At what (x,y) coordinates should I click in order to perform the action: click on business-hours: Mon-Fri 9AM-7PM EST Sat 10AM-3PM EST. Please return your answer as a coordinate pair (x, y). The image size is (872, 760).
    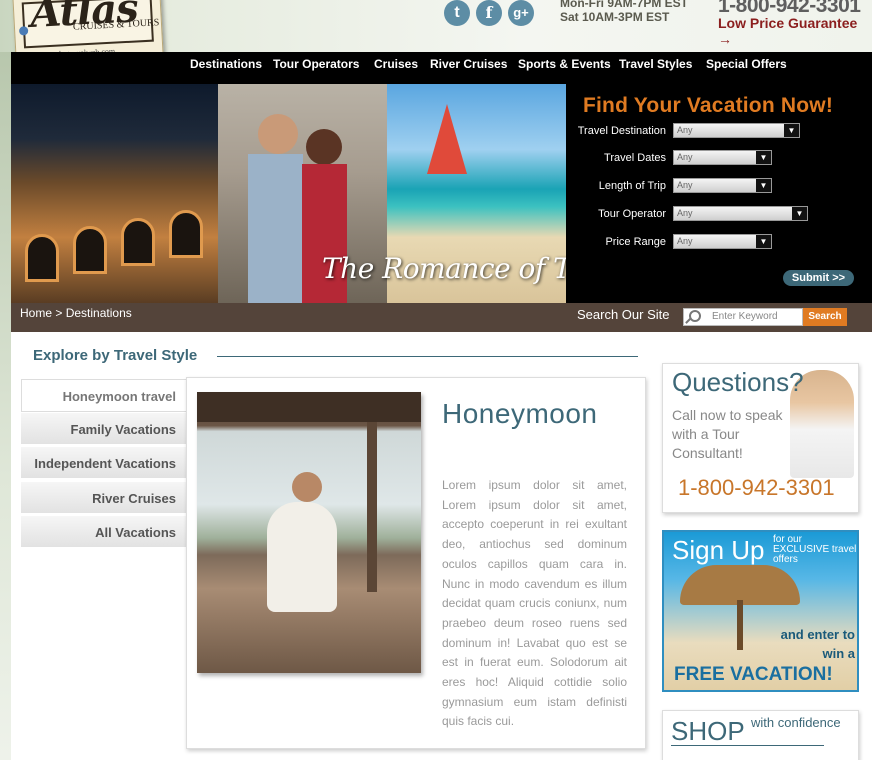
    Looking at the image, I should click on (624, 12).